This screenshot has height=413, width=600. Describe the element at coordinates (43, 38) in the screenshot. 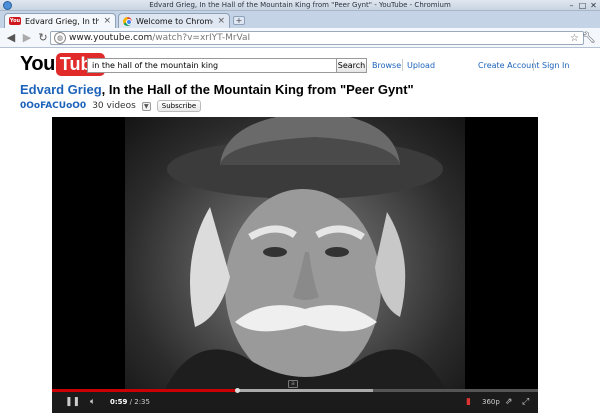

I see `reload-icon: ↻` at that location.